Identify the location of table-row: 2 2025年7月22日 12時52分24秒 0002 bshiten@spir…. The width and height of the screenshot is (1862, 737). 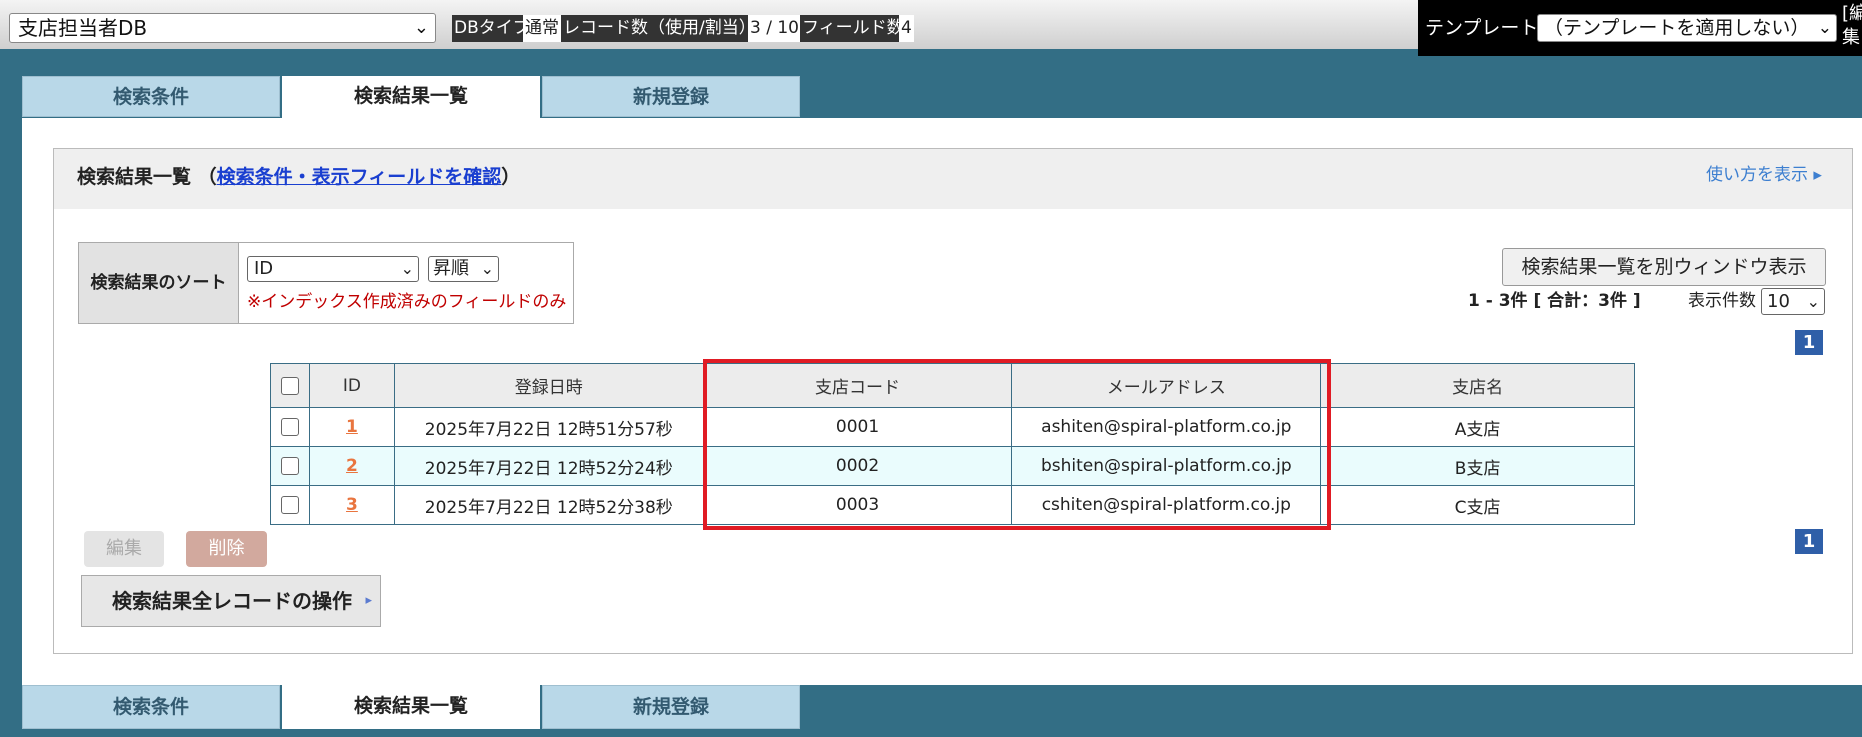
(952, 466).